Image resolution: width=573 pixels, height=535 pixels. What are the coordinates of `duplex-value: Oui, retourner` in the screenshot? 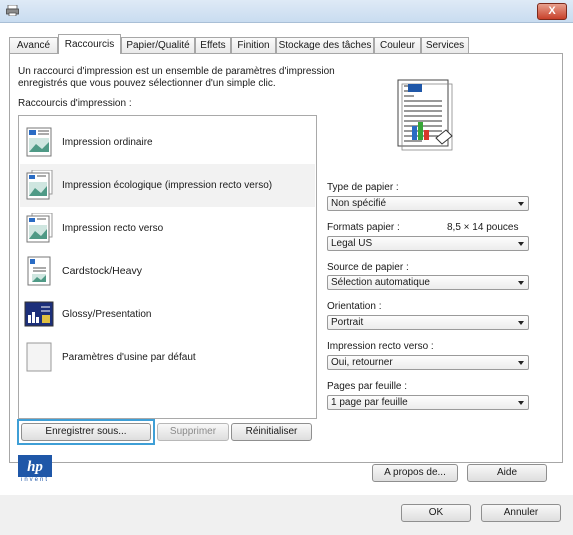 It's located at (362, 362).